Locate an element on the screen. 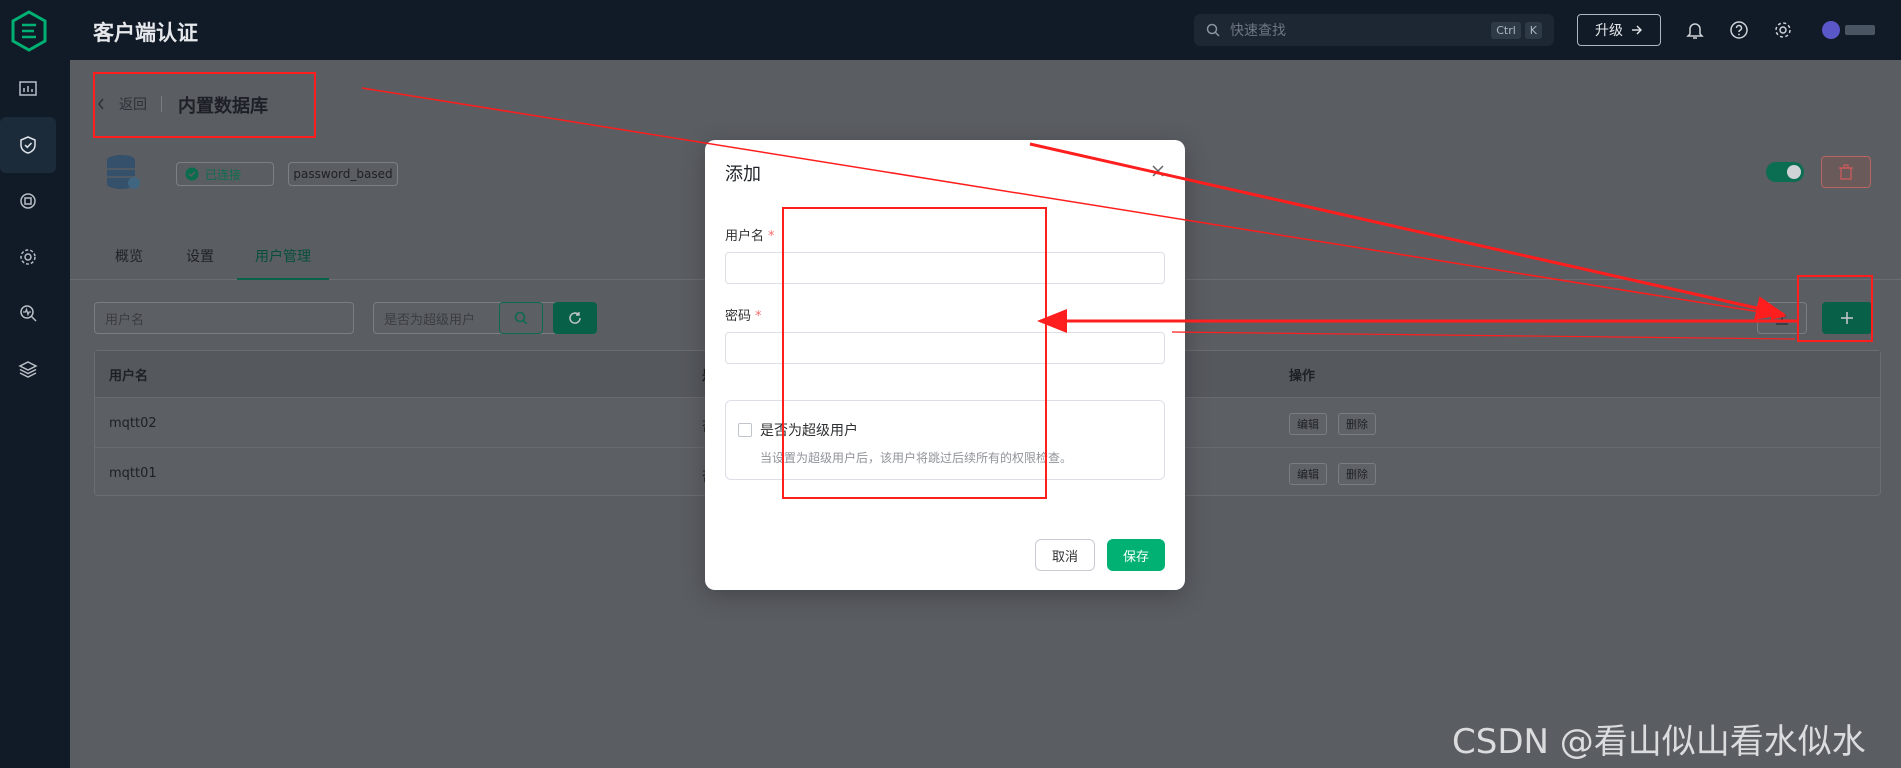 The width and height of the screenshot is (1901, 768). annotation-arrow-thick-right is located at coordinates (1407, 231).